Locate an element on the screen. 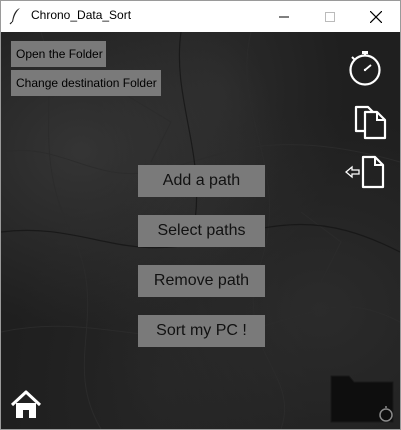 The image size is (401, 430). window-title: Chrono_Data_Sort is located at coordinates (81, 15).